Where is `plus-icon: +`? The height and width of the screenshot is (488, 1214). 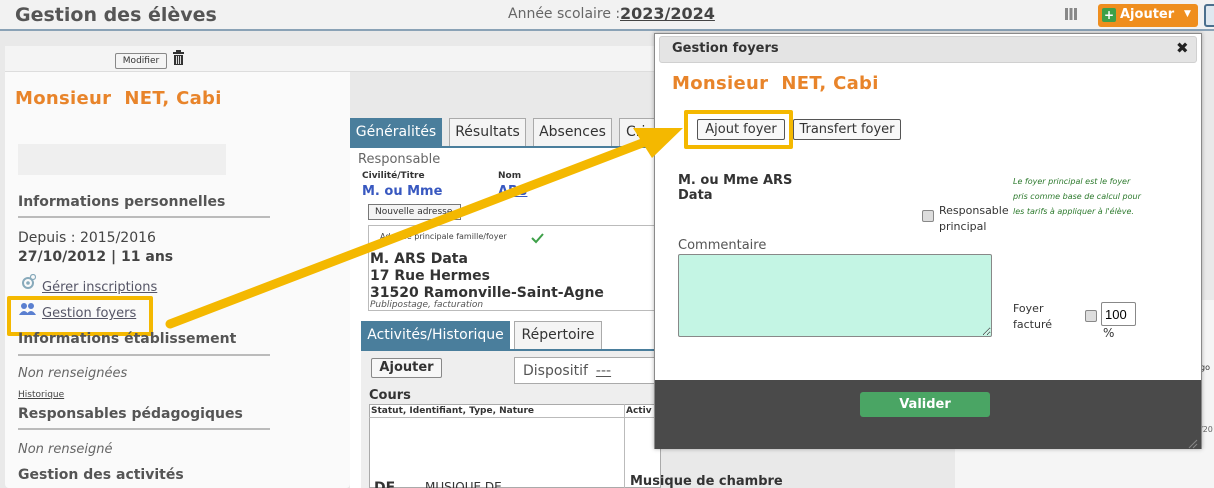 plus-icon: + is located at coordinates (1109, 15).